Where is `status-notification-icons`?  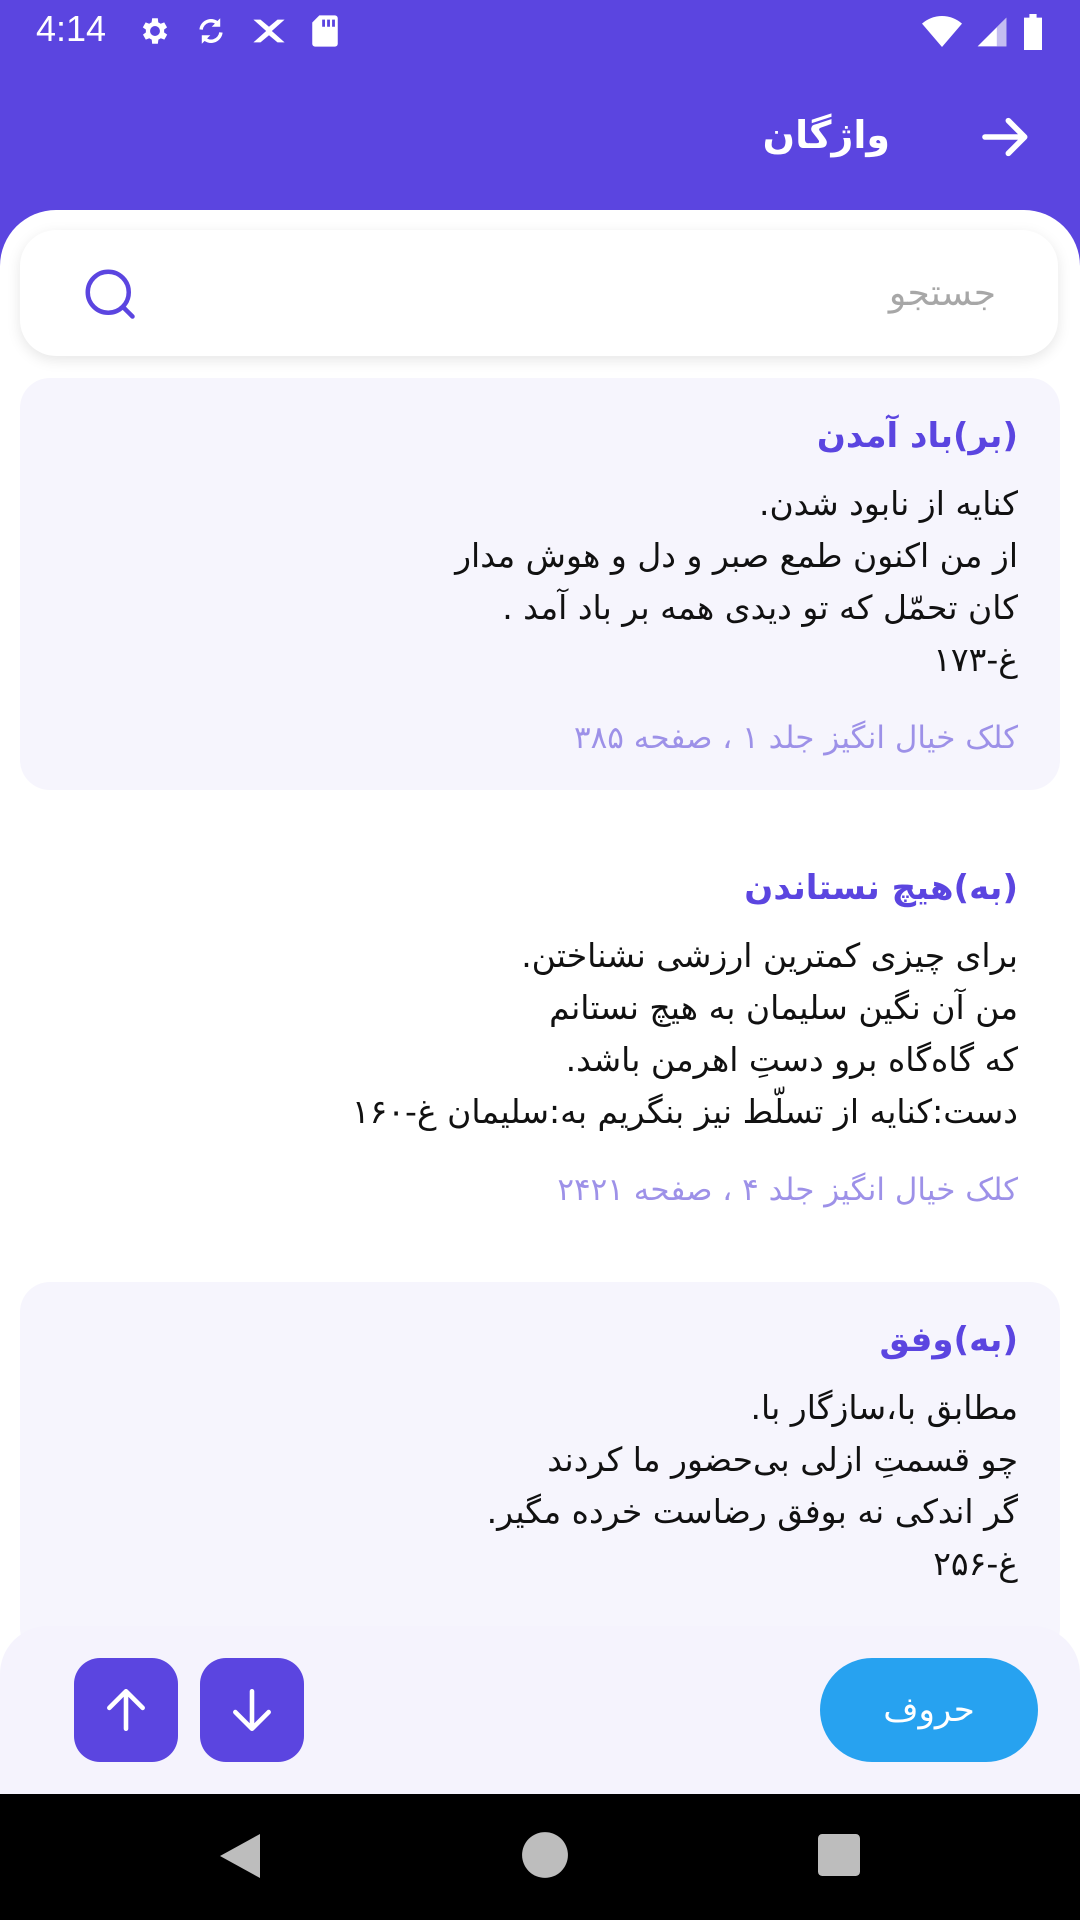 status-notification-icons is located at coordinates (239, 31).